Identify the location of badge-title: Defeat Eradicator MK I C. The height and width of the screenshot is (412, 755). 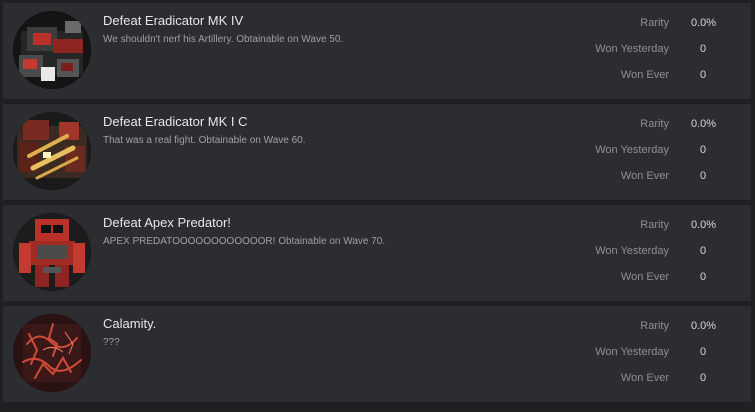
(175, 121).